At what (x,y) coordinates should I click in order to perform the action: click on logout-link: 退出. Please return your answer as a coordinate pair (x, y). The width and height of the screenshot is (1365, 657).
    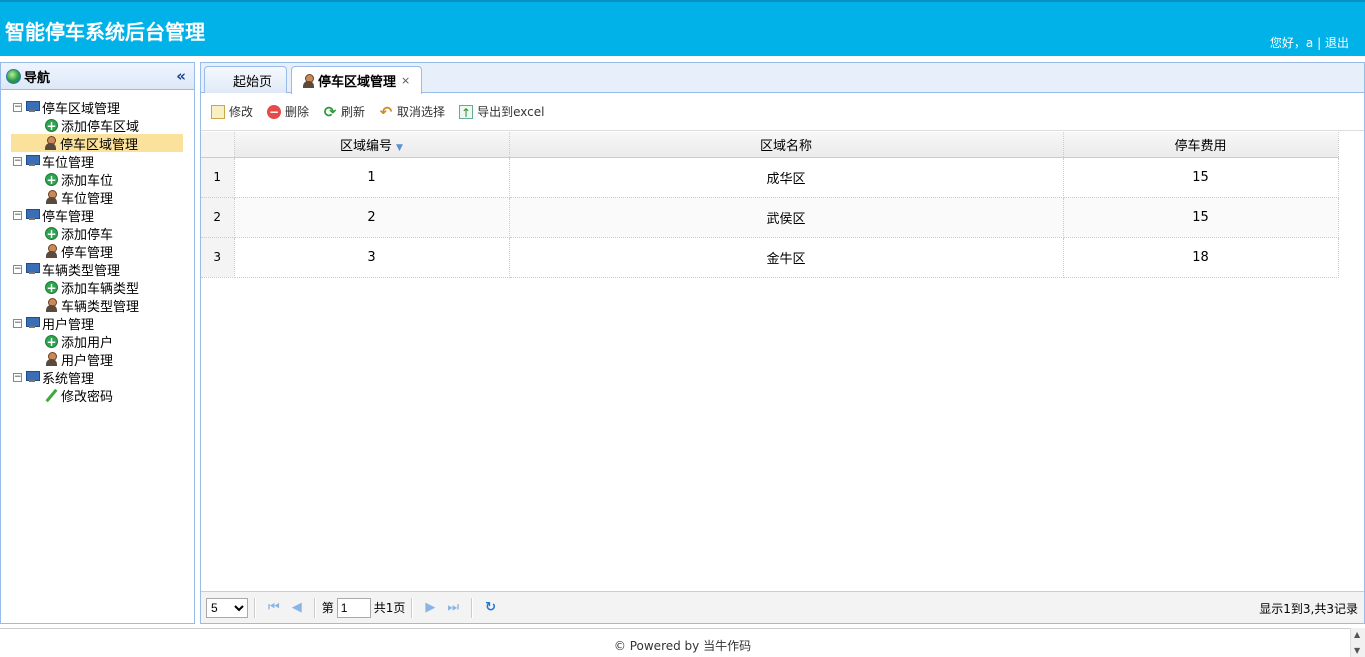
    Looking at the image, I should click on (1337, 43).